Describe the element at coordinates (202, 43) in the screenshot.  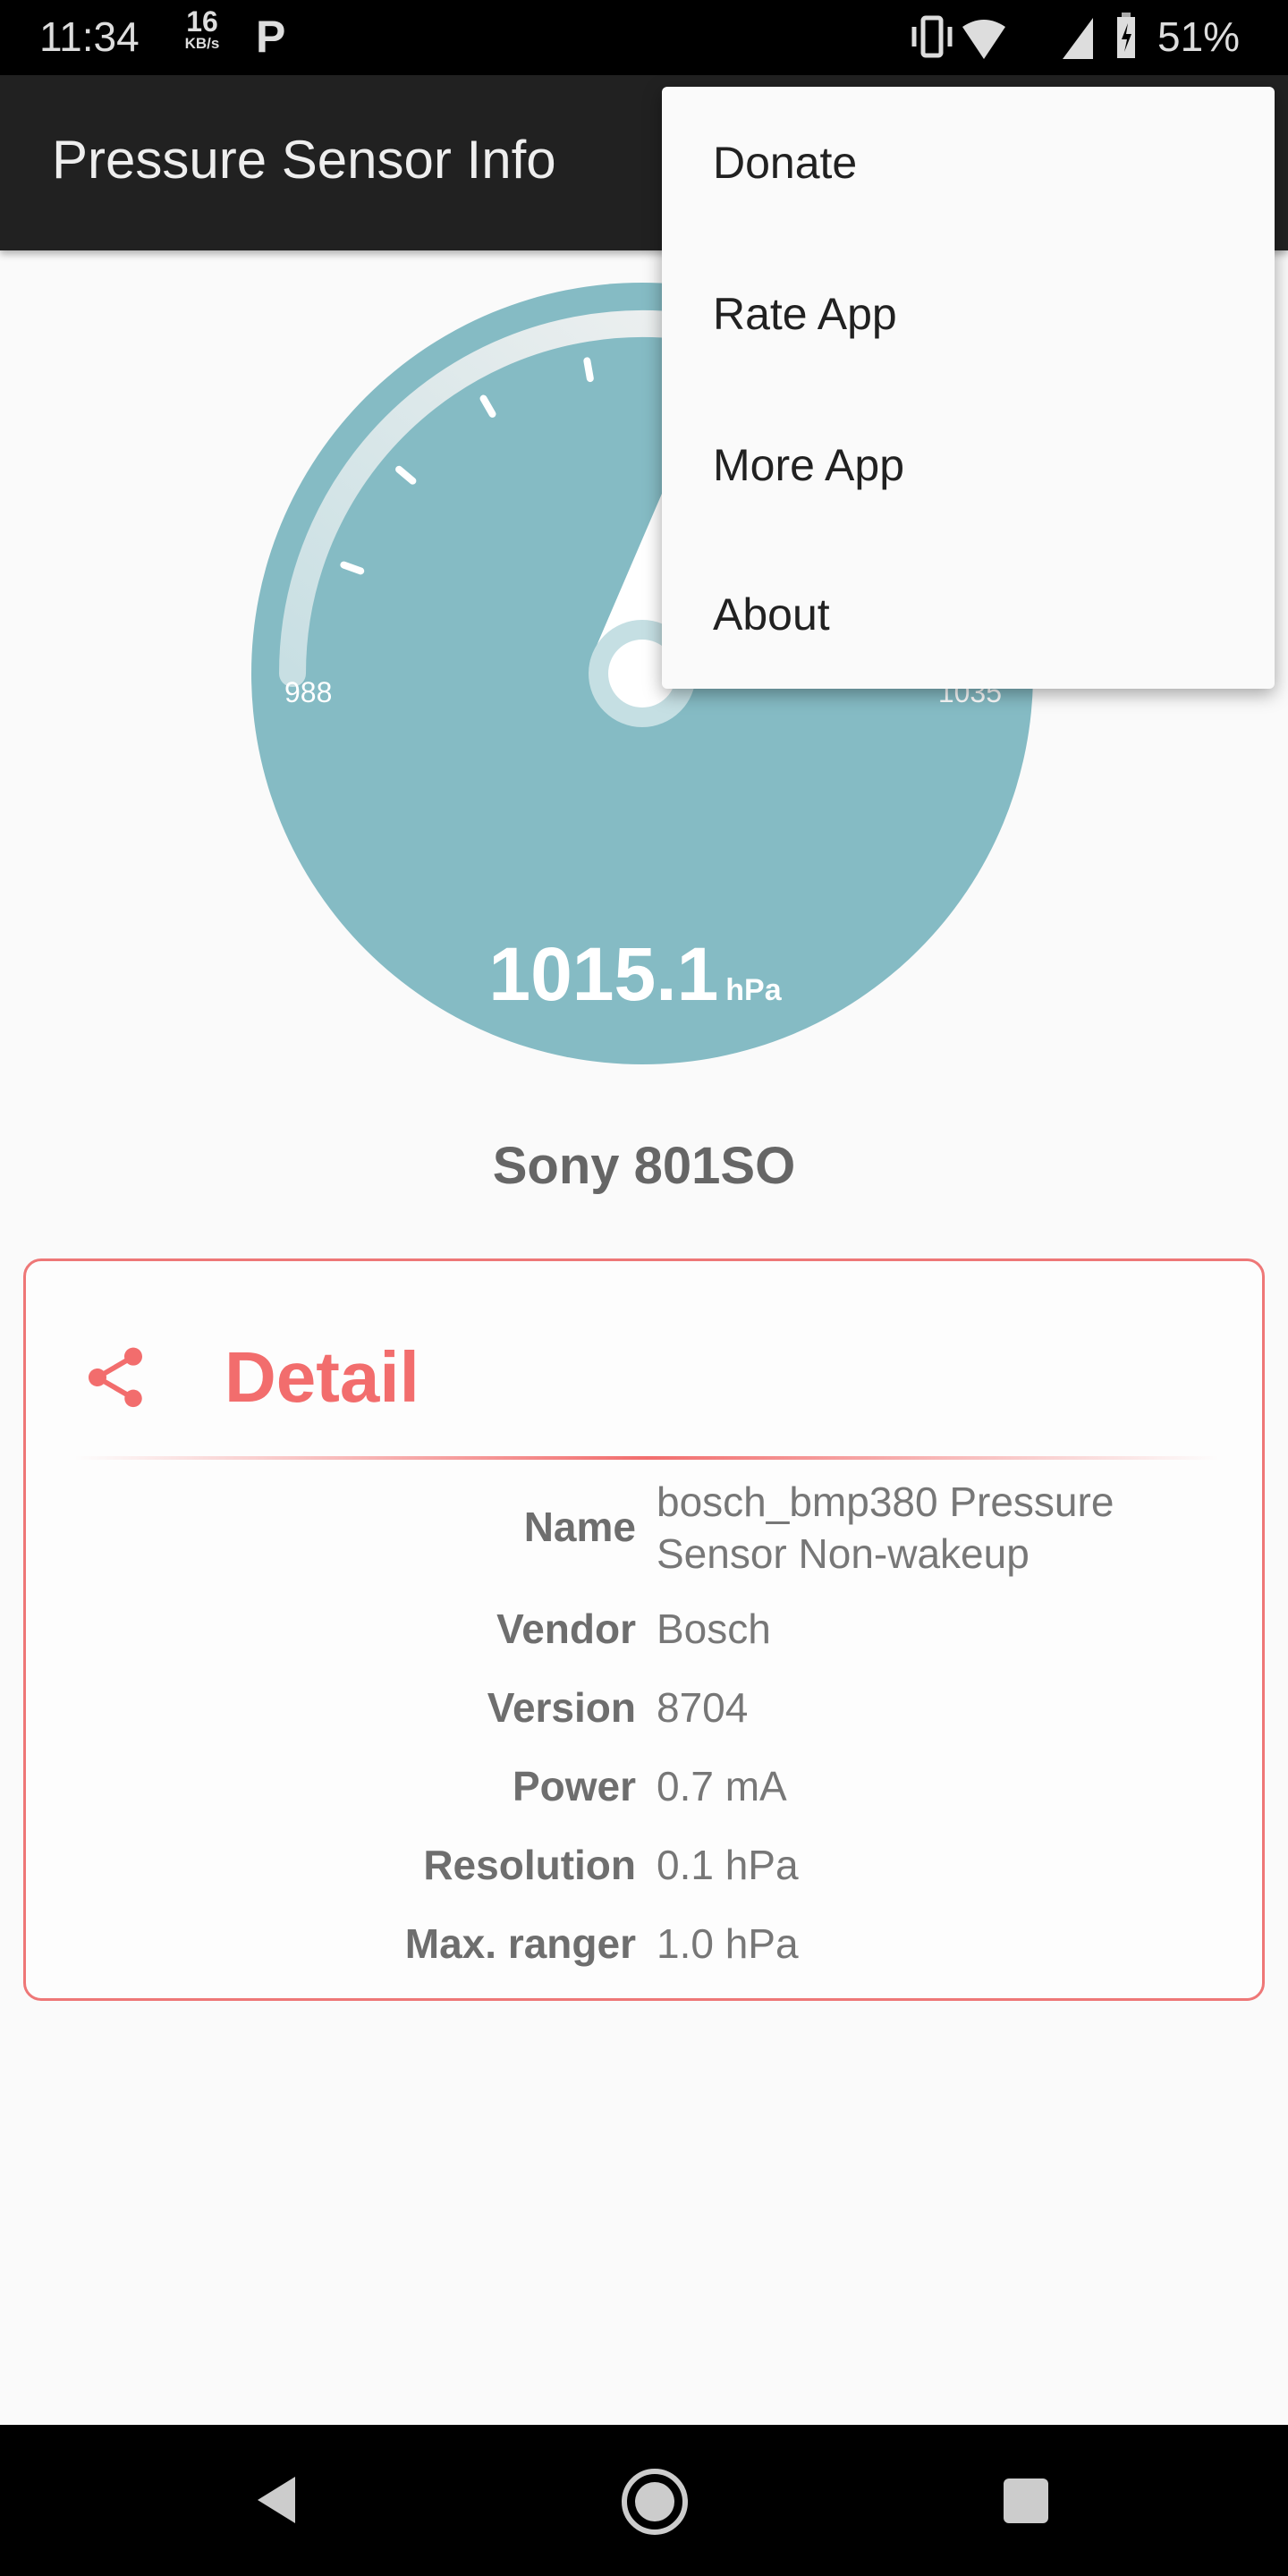
I see `net-speed-unit: KB/s` at that location.